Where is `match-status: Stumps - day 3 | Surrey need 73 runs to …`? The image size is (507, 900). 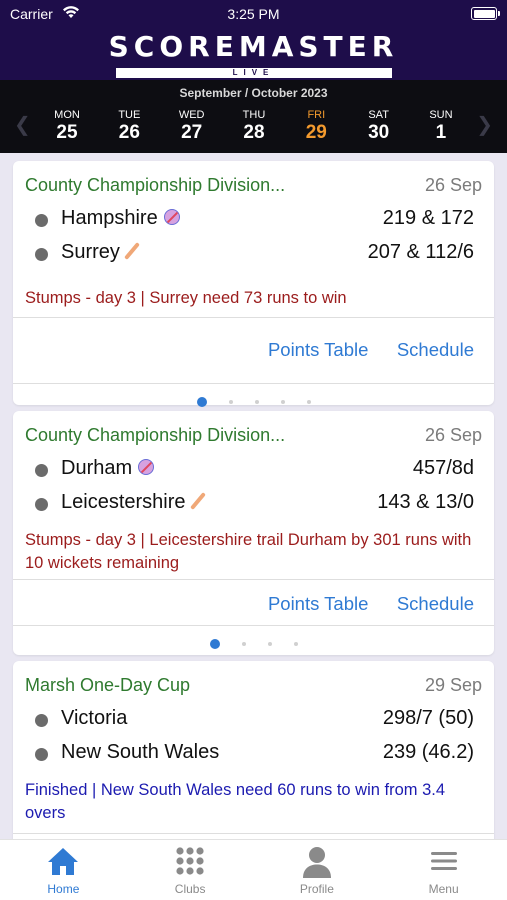
match-status: Stumps - day 3 | Surrey need 73 runs to … is located at coordinates (186, 298).